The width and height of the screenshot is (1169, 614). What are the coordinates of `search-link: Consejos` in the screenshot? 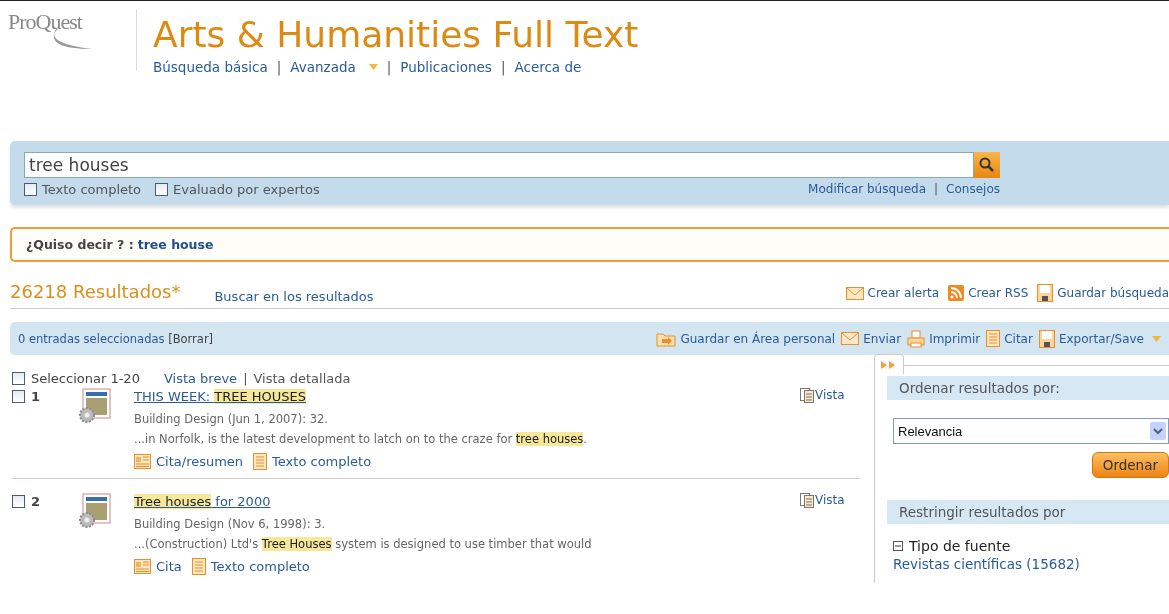 It's located at (973, 189).